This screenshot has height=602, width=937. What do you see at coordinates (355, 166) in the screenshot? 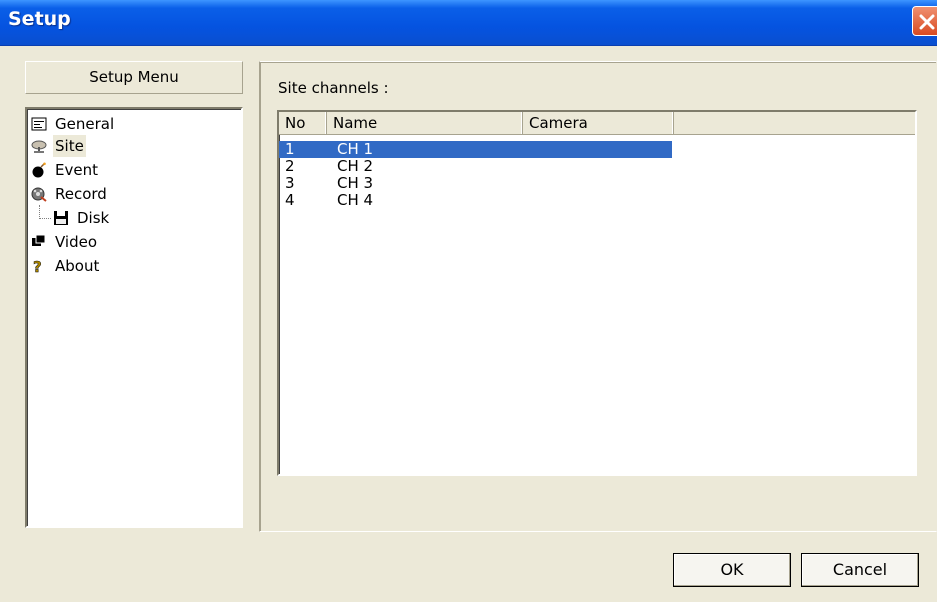
I see `cell-name: CH 2` at bounding box center [355, 166].